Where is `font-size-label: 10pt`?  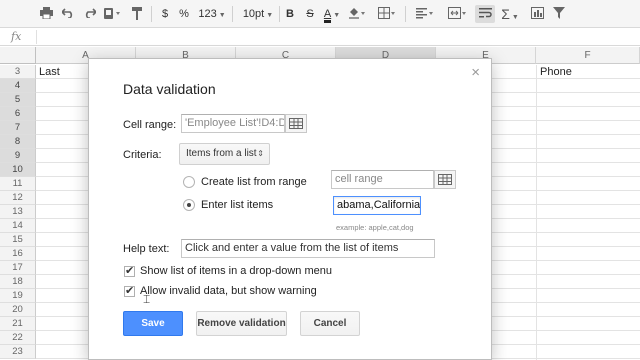
font-size-label: 10pt is located at coordinates (253, 14).